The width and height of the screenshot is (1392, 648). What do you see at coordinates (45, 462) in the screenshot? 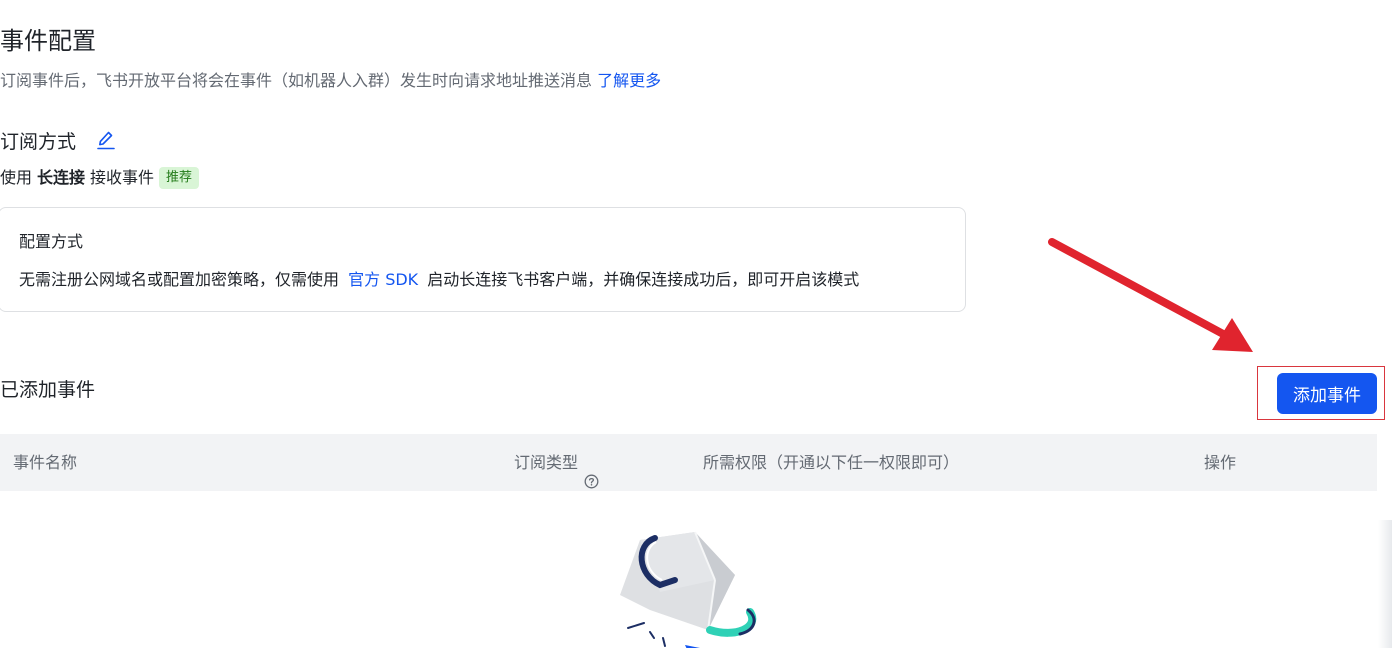
I see `column-event-name: 事件名称` at bounding box center [45, 462].